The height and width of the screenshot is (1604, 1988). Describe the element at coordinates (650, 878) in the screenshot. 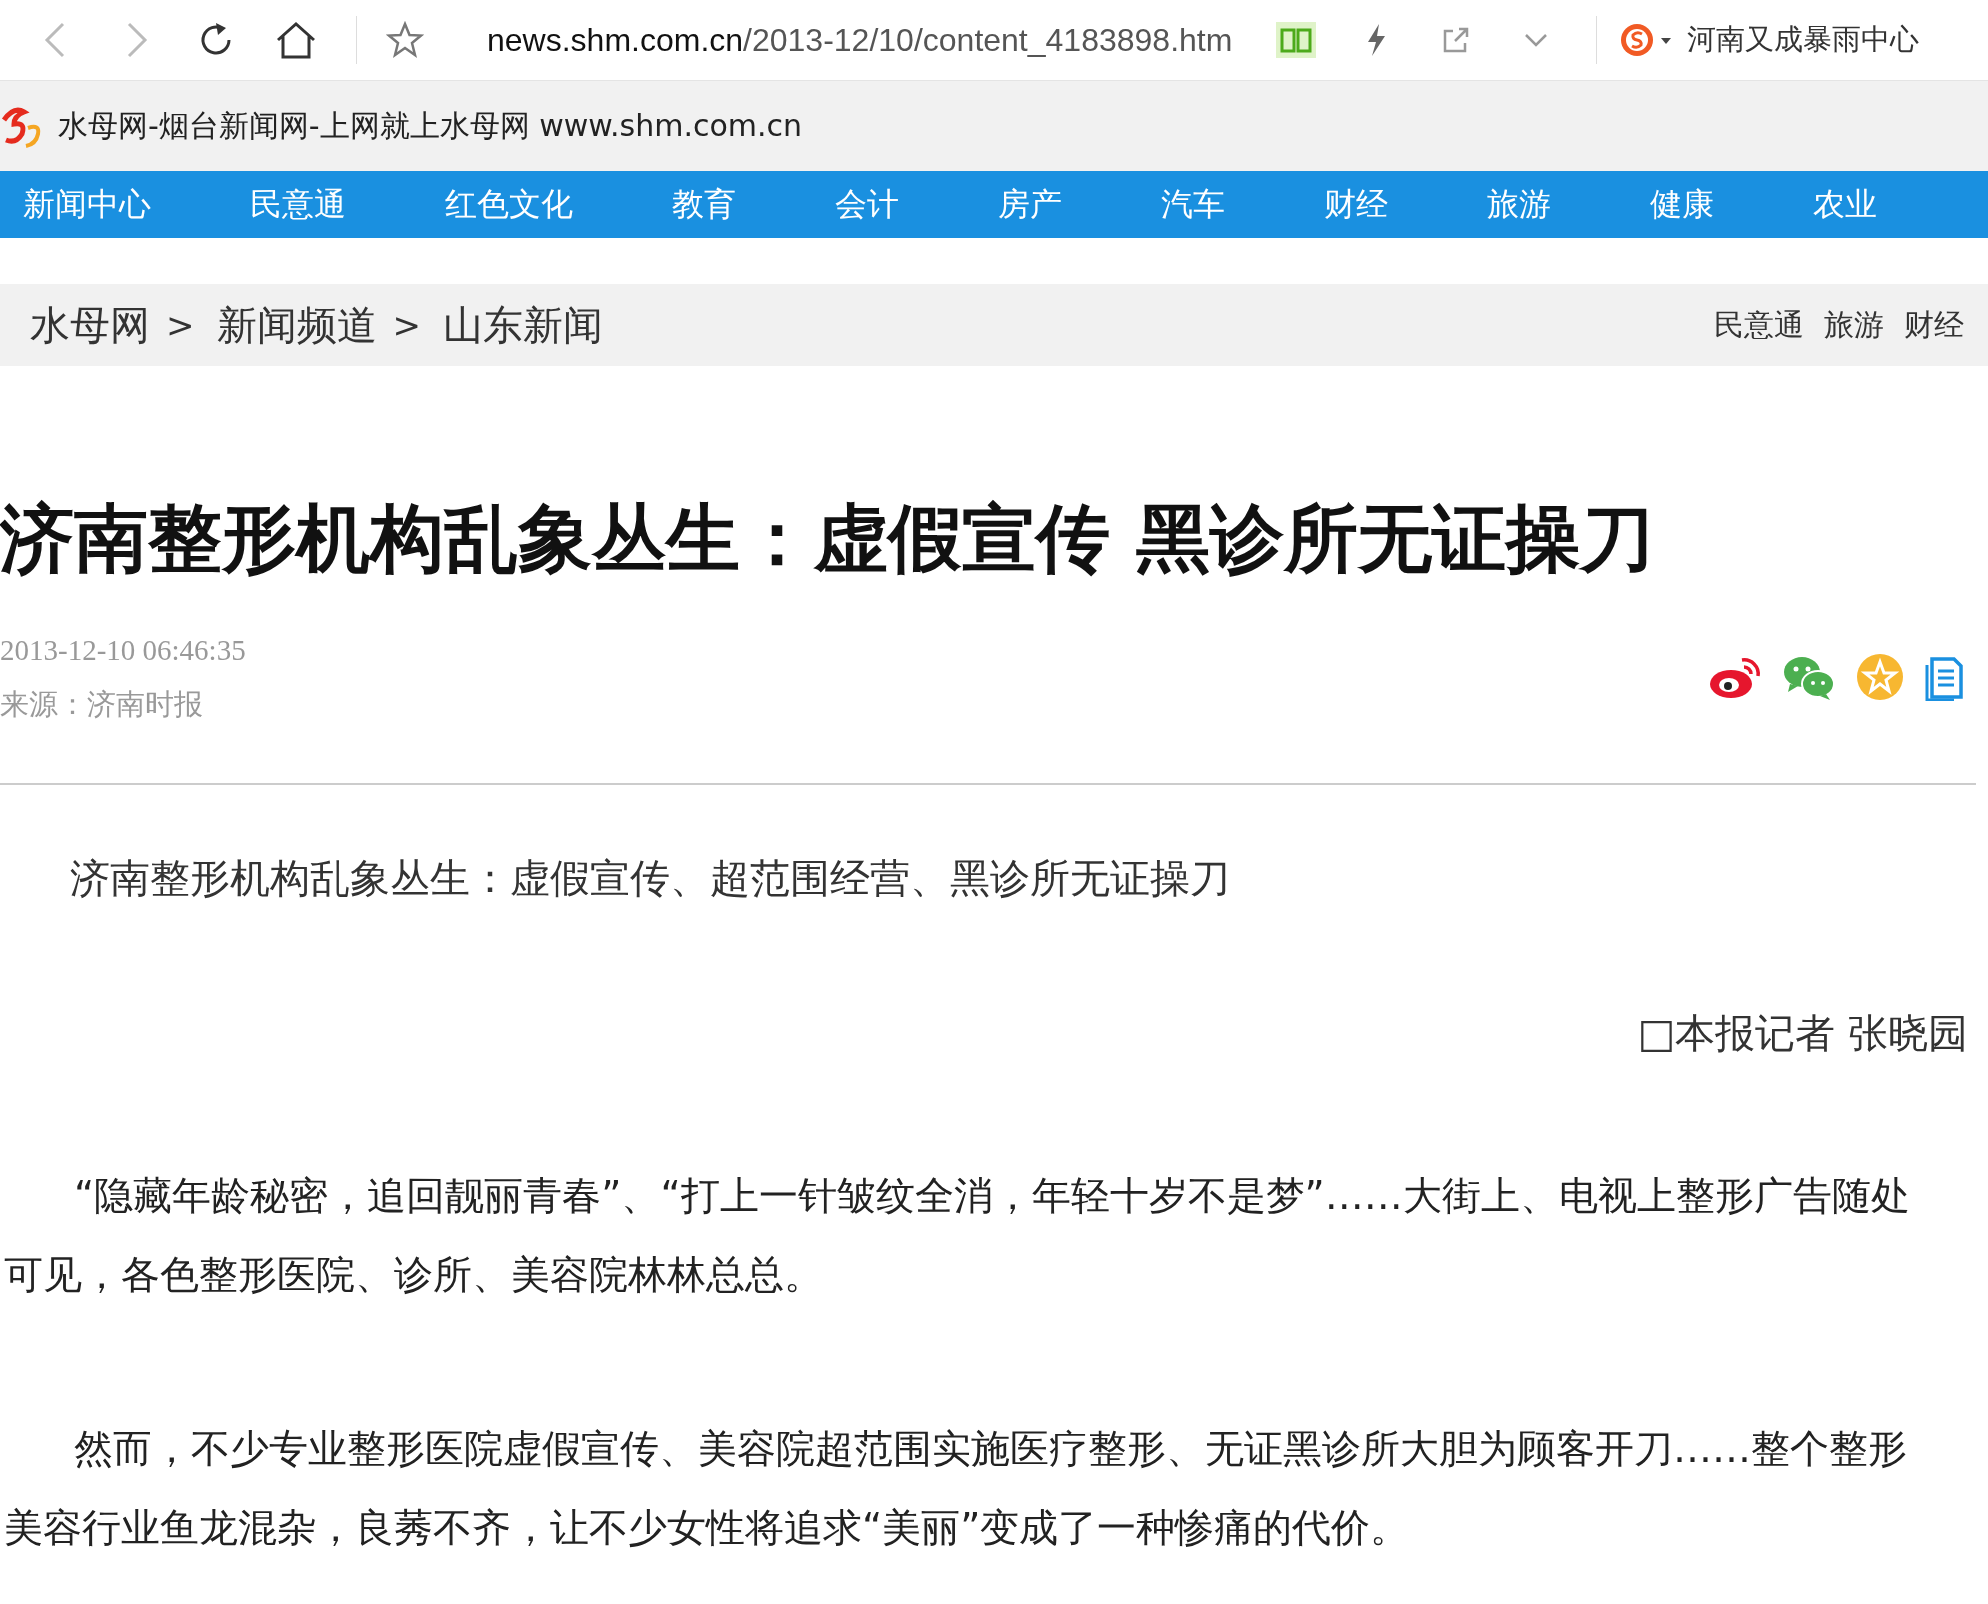

I see `lead-paragraph: 济南整形机构乱象丛生：虚假宣传、超范围经营、黑诊所无证操刀` at that location.